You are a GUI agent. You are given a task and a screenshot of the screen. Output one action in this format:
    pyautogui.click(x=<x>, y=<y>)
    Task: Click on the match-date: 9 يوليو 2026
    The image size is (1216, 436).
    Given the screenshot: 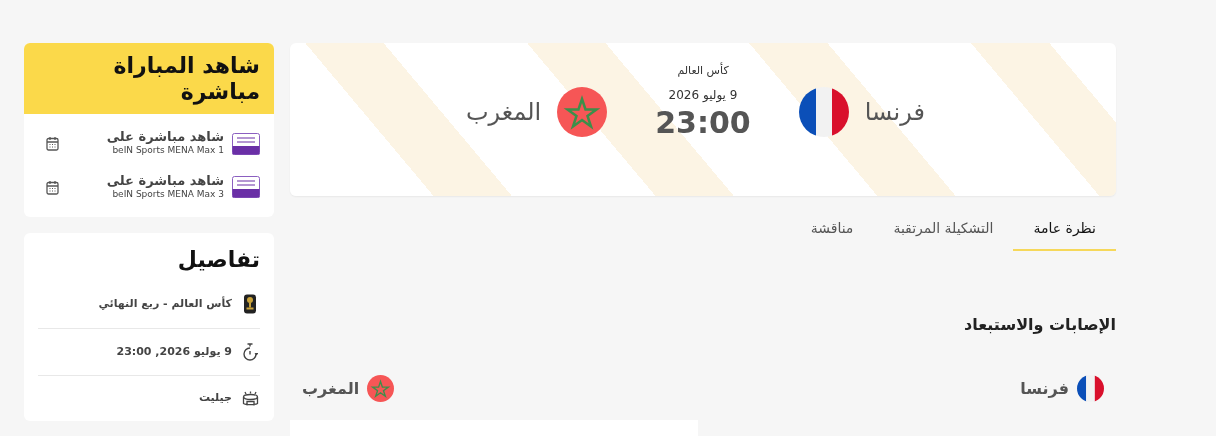 What is the action you would take?
    pyautogui.click(x=703, y=95)
    